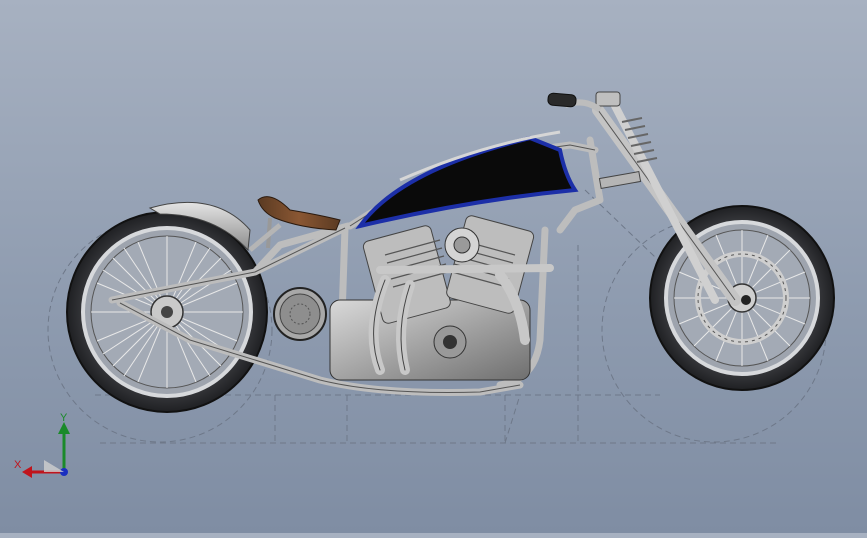 This screenshot has width=867, height=538. What do you see at coordinates (432, 297) in the screenshot?
I see `engine` at bounding box center [432, 297].